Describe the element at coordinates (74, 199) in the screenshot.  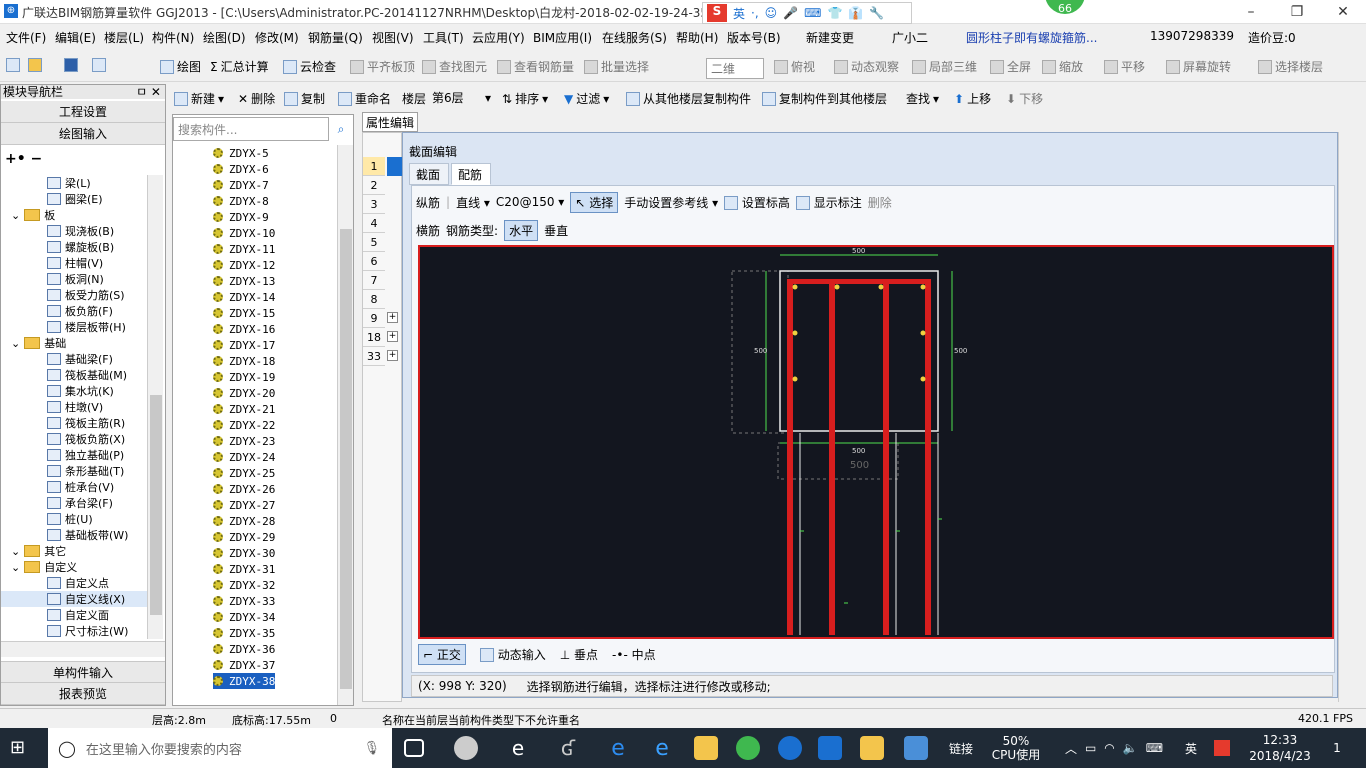
I see `nav-item: 圈梁(E)` at that location.